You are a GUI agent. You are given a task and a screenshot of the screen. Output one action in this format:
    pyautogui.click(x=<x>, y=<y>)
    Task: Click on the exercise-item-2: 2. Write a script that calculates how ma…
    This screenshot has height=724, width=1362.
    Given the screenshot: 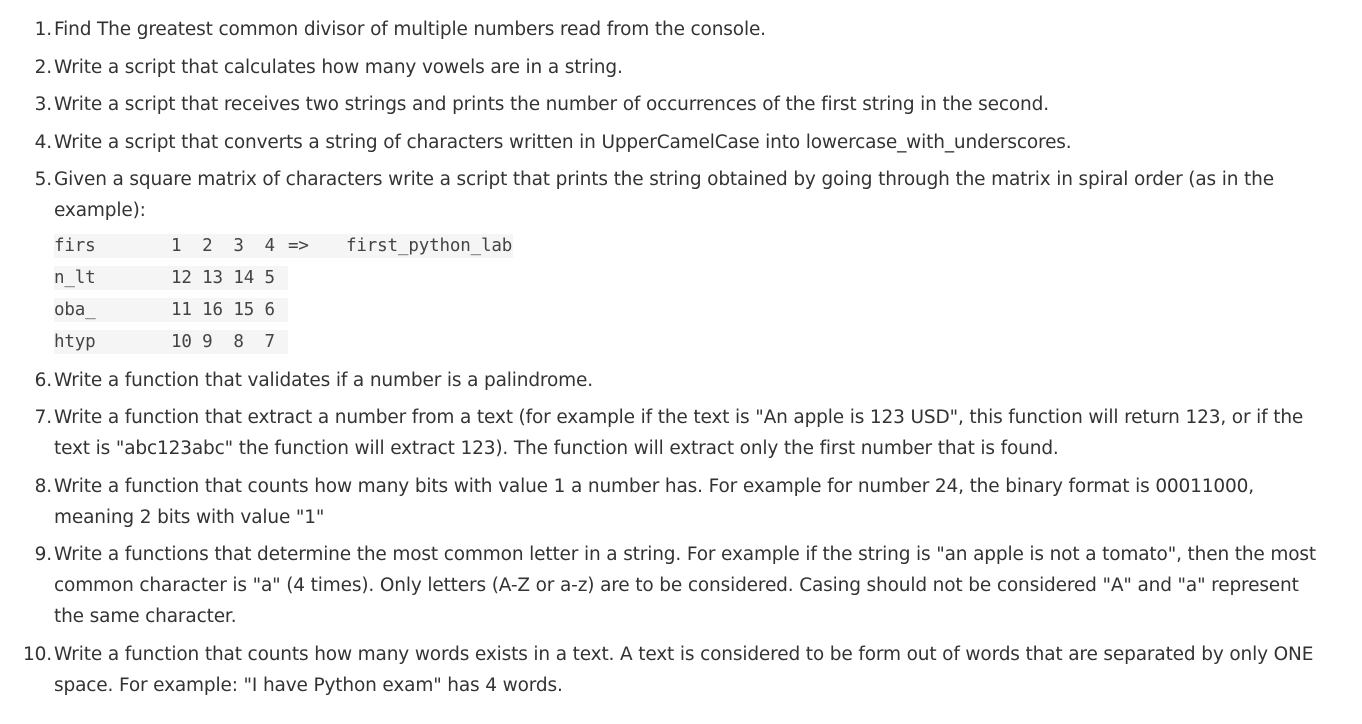 What is the action you would take?
    pyautogui.click(x=683, y=67)
    